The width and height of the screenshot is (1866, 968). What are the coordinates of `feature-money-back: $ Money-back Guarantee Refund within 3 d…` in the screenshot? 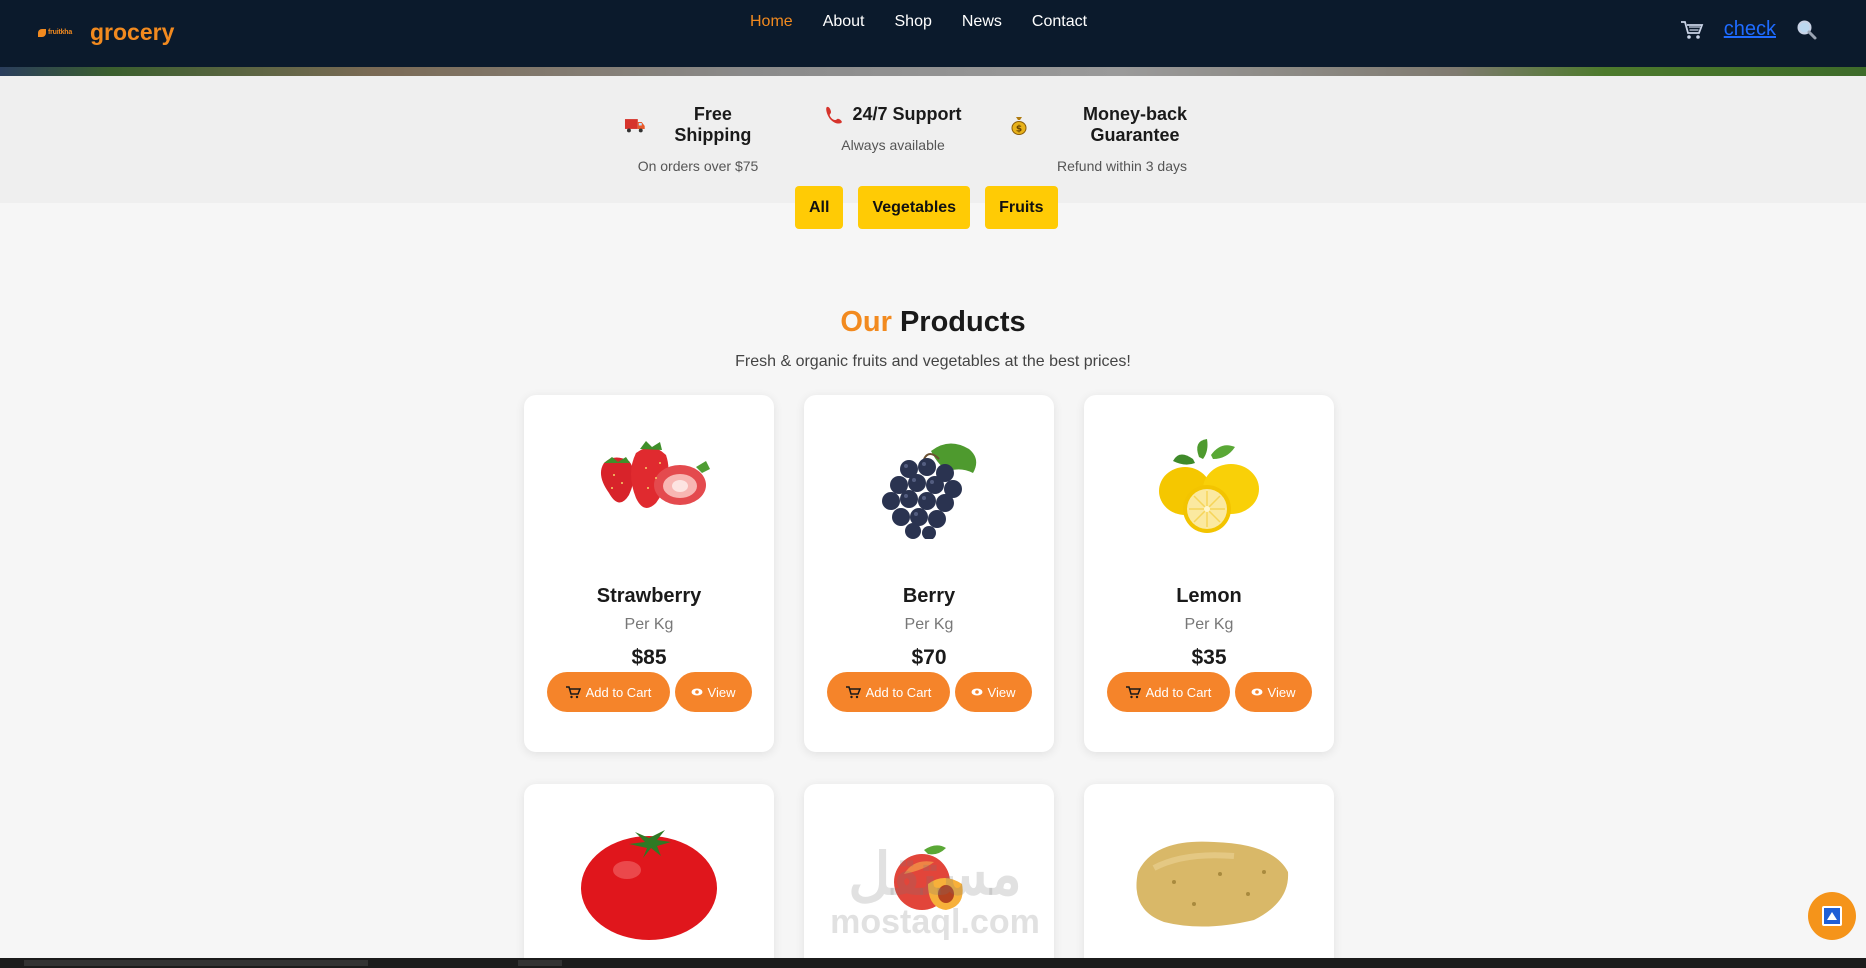 It's located at (1122, 139).